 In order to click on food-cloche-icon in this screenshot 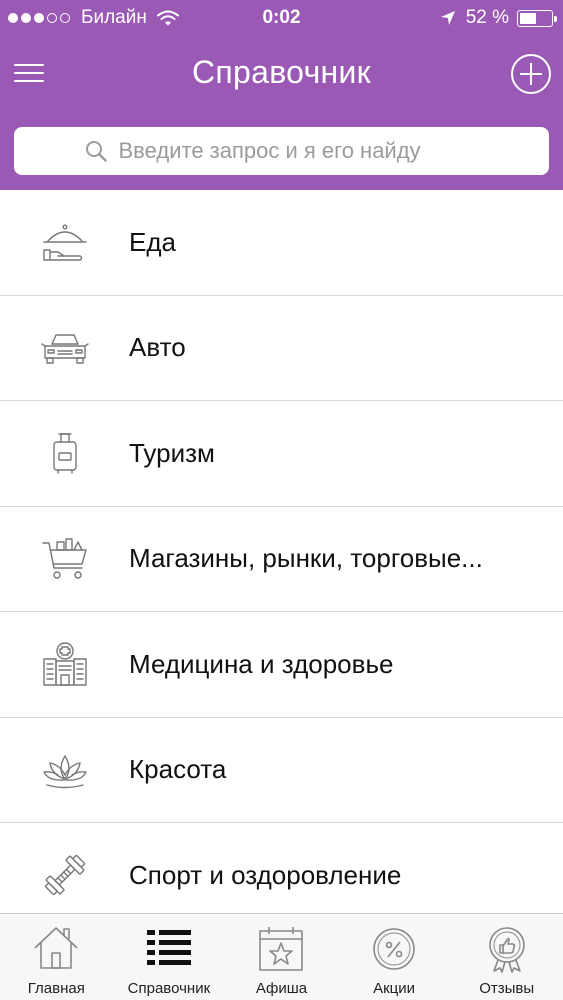, I will do `click(65, 242)`.